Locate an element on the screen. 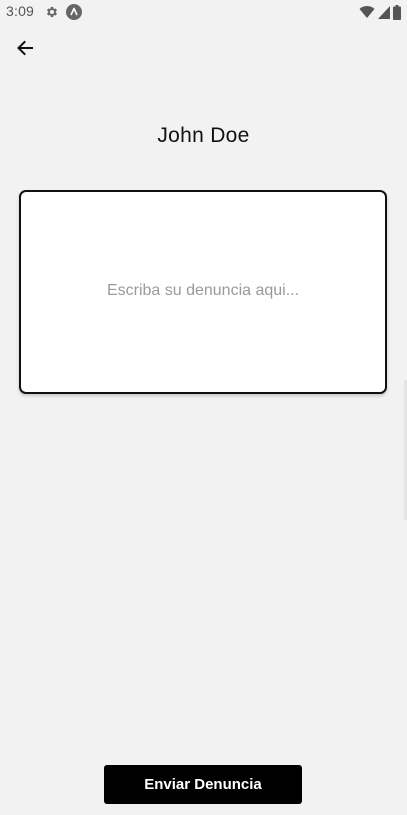 The height and width of the screenshot is (815, 407). wifi-icon is located at coordinates (367, 12).